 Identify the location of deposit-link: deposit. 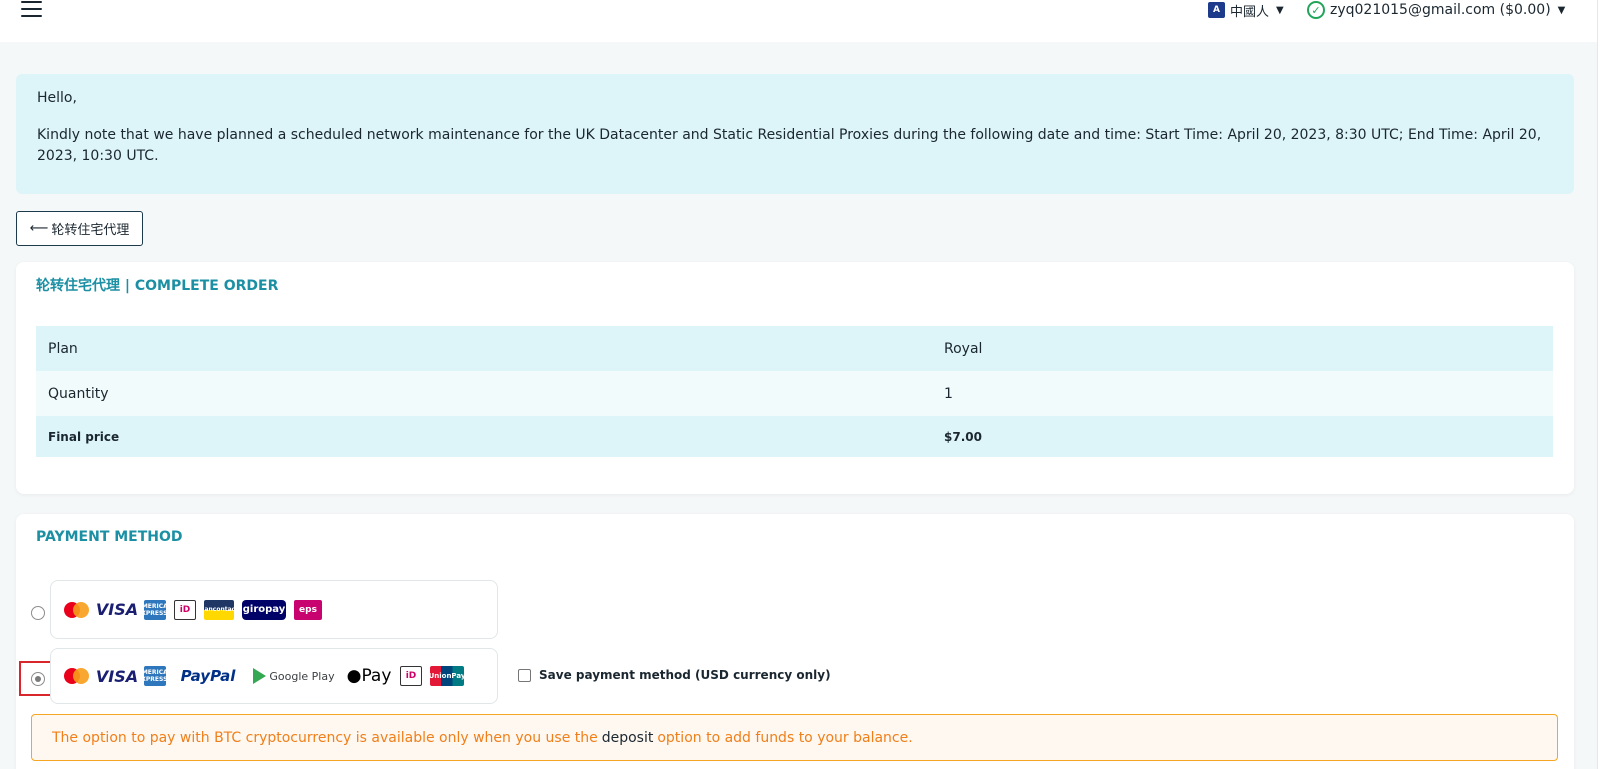
(628, 738).